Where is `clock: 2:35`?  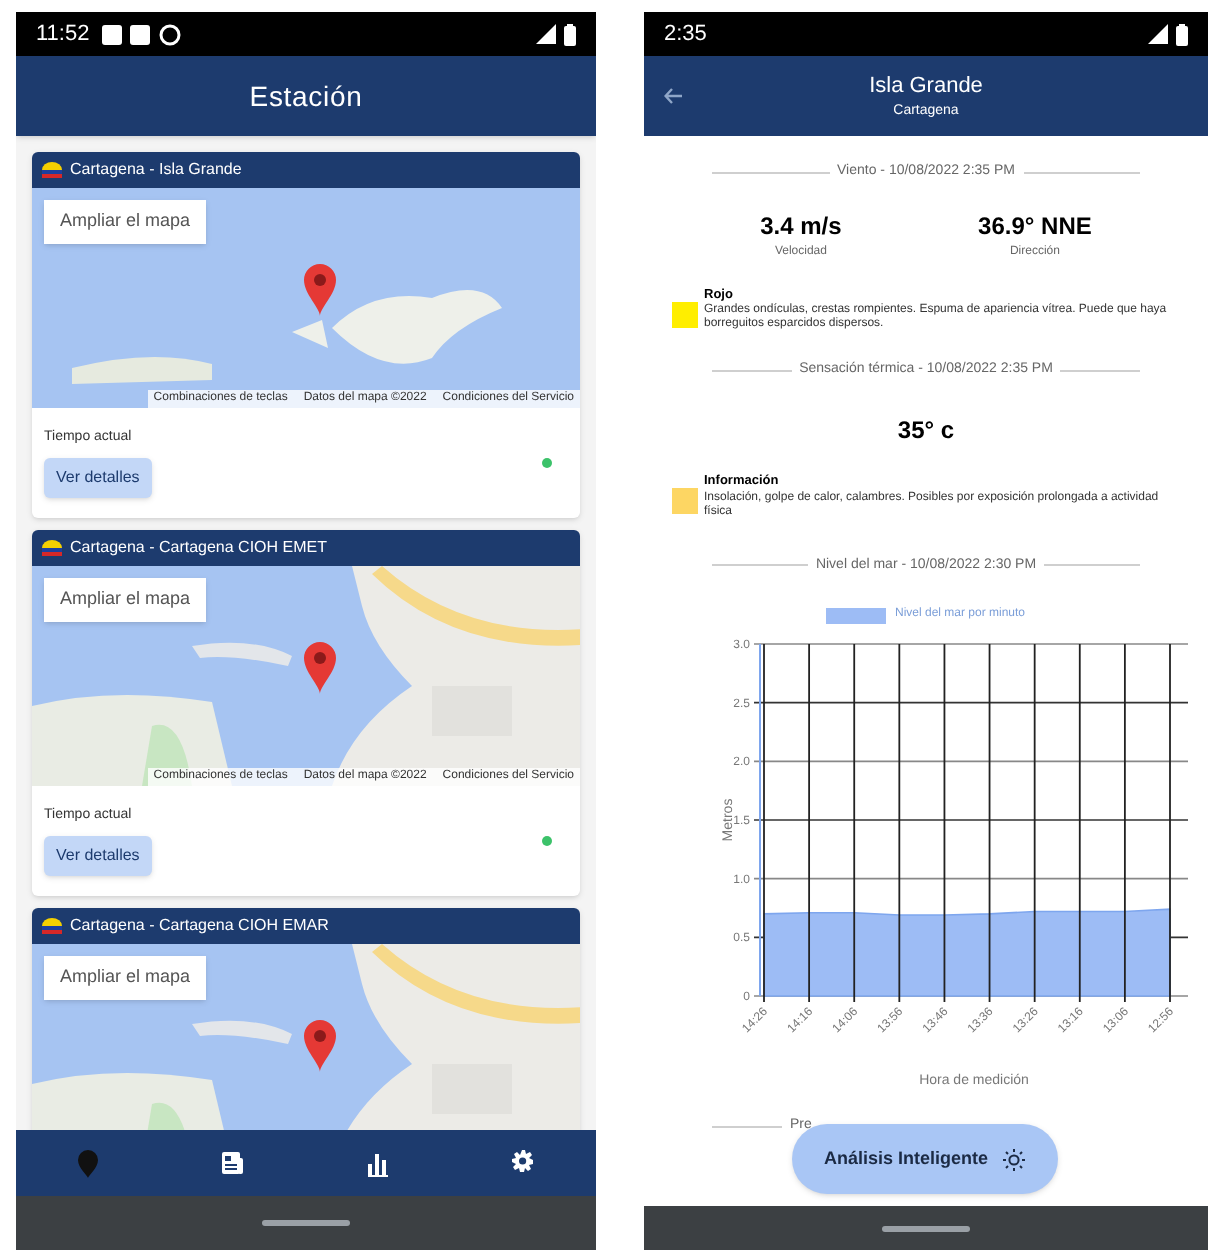
clock: 2:35 is located at coordinates (685, 34).